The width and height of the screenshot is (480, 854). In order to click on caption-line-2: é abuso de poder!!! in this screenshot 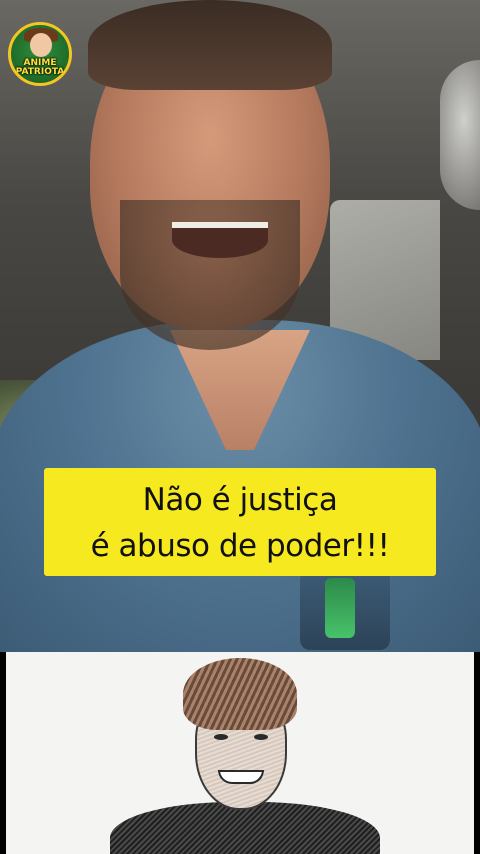, I will do `click(240, 546)`.